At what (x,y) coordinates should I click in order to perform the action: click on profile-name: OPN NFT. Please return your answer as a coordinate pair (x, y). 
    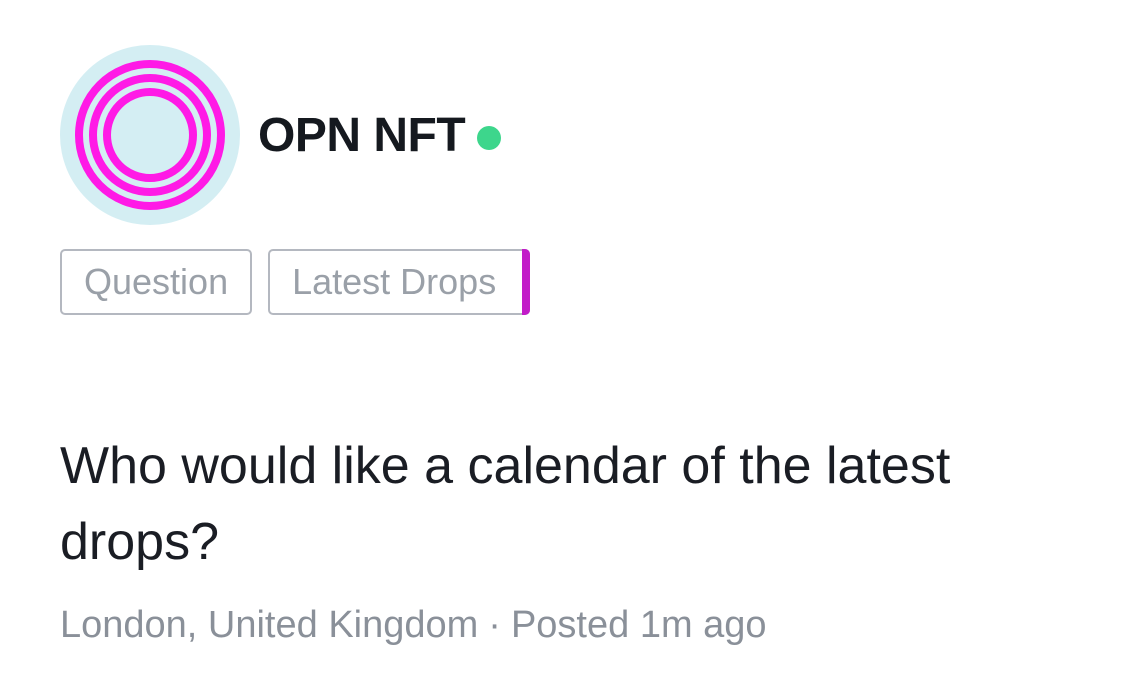
    Looking at the image, I should click on (362, 136).